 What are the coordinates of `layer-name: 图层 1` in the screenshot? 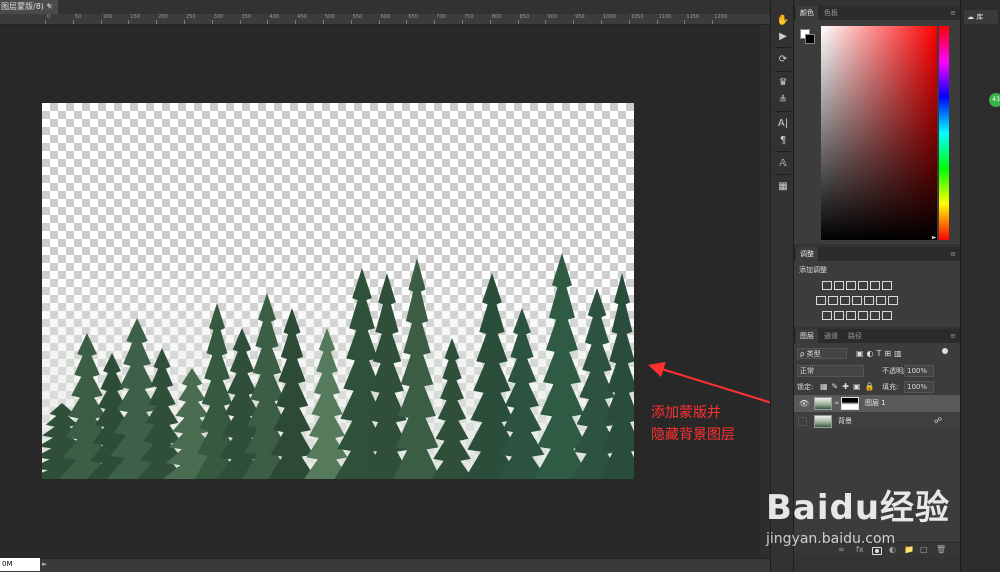 It's located at (875, 403).